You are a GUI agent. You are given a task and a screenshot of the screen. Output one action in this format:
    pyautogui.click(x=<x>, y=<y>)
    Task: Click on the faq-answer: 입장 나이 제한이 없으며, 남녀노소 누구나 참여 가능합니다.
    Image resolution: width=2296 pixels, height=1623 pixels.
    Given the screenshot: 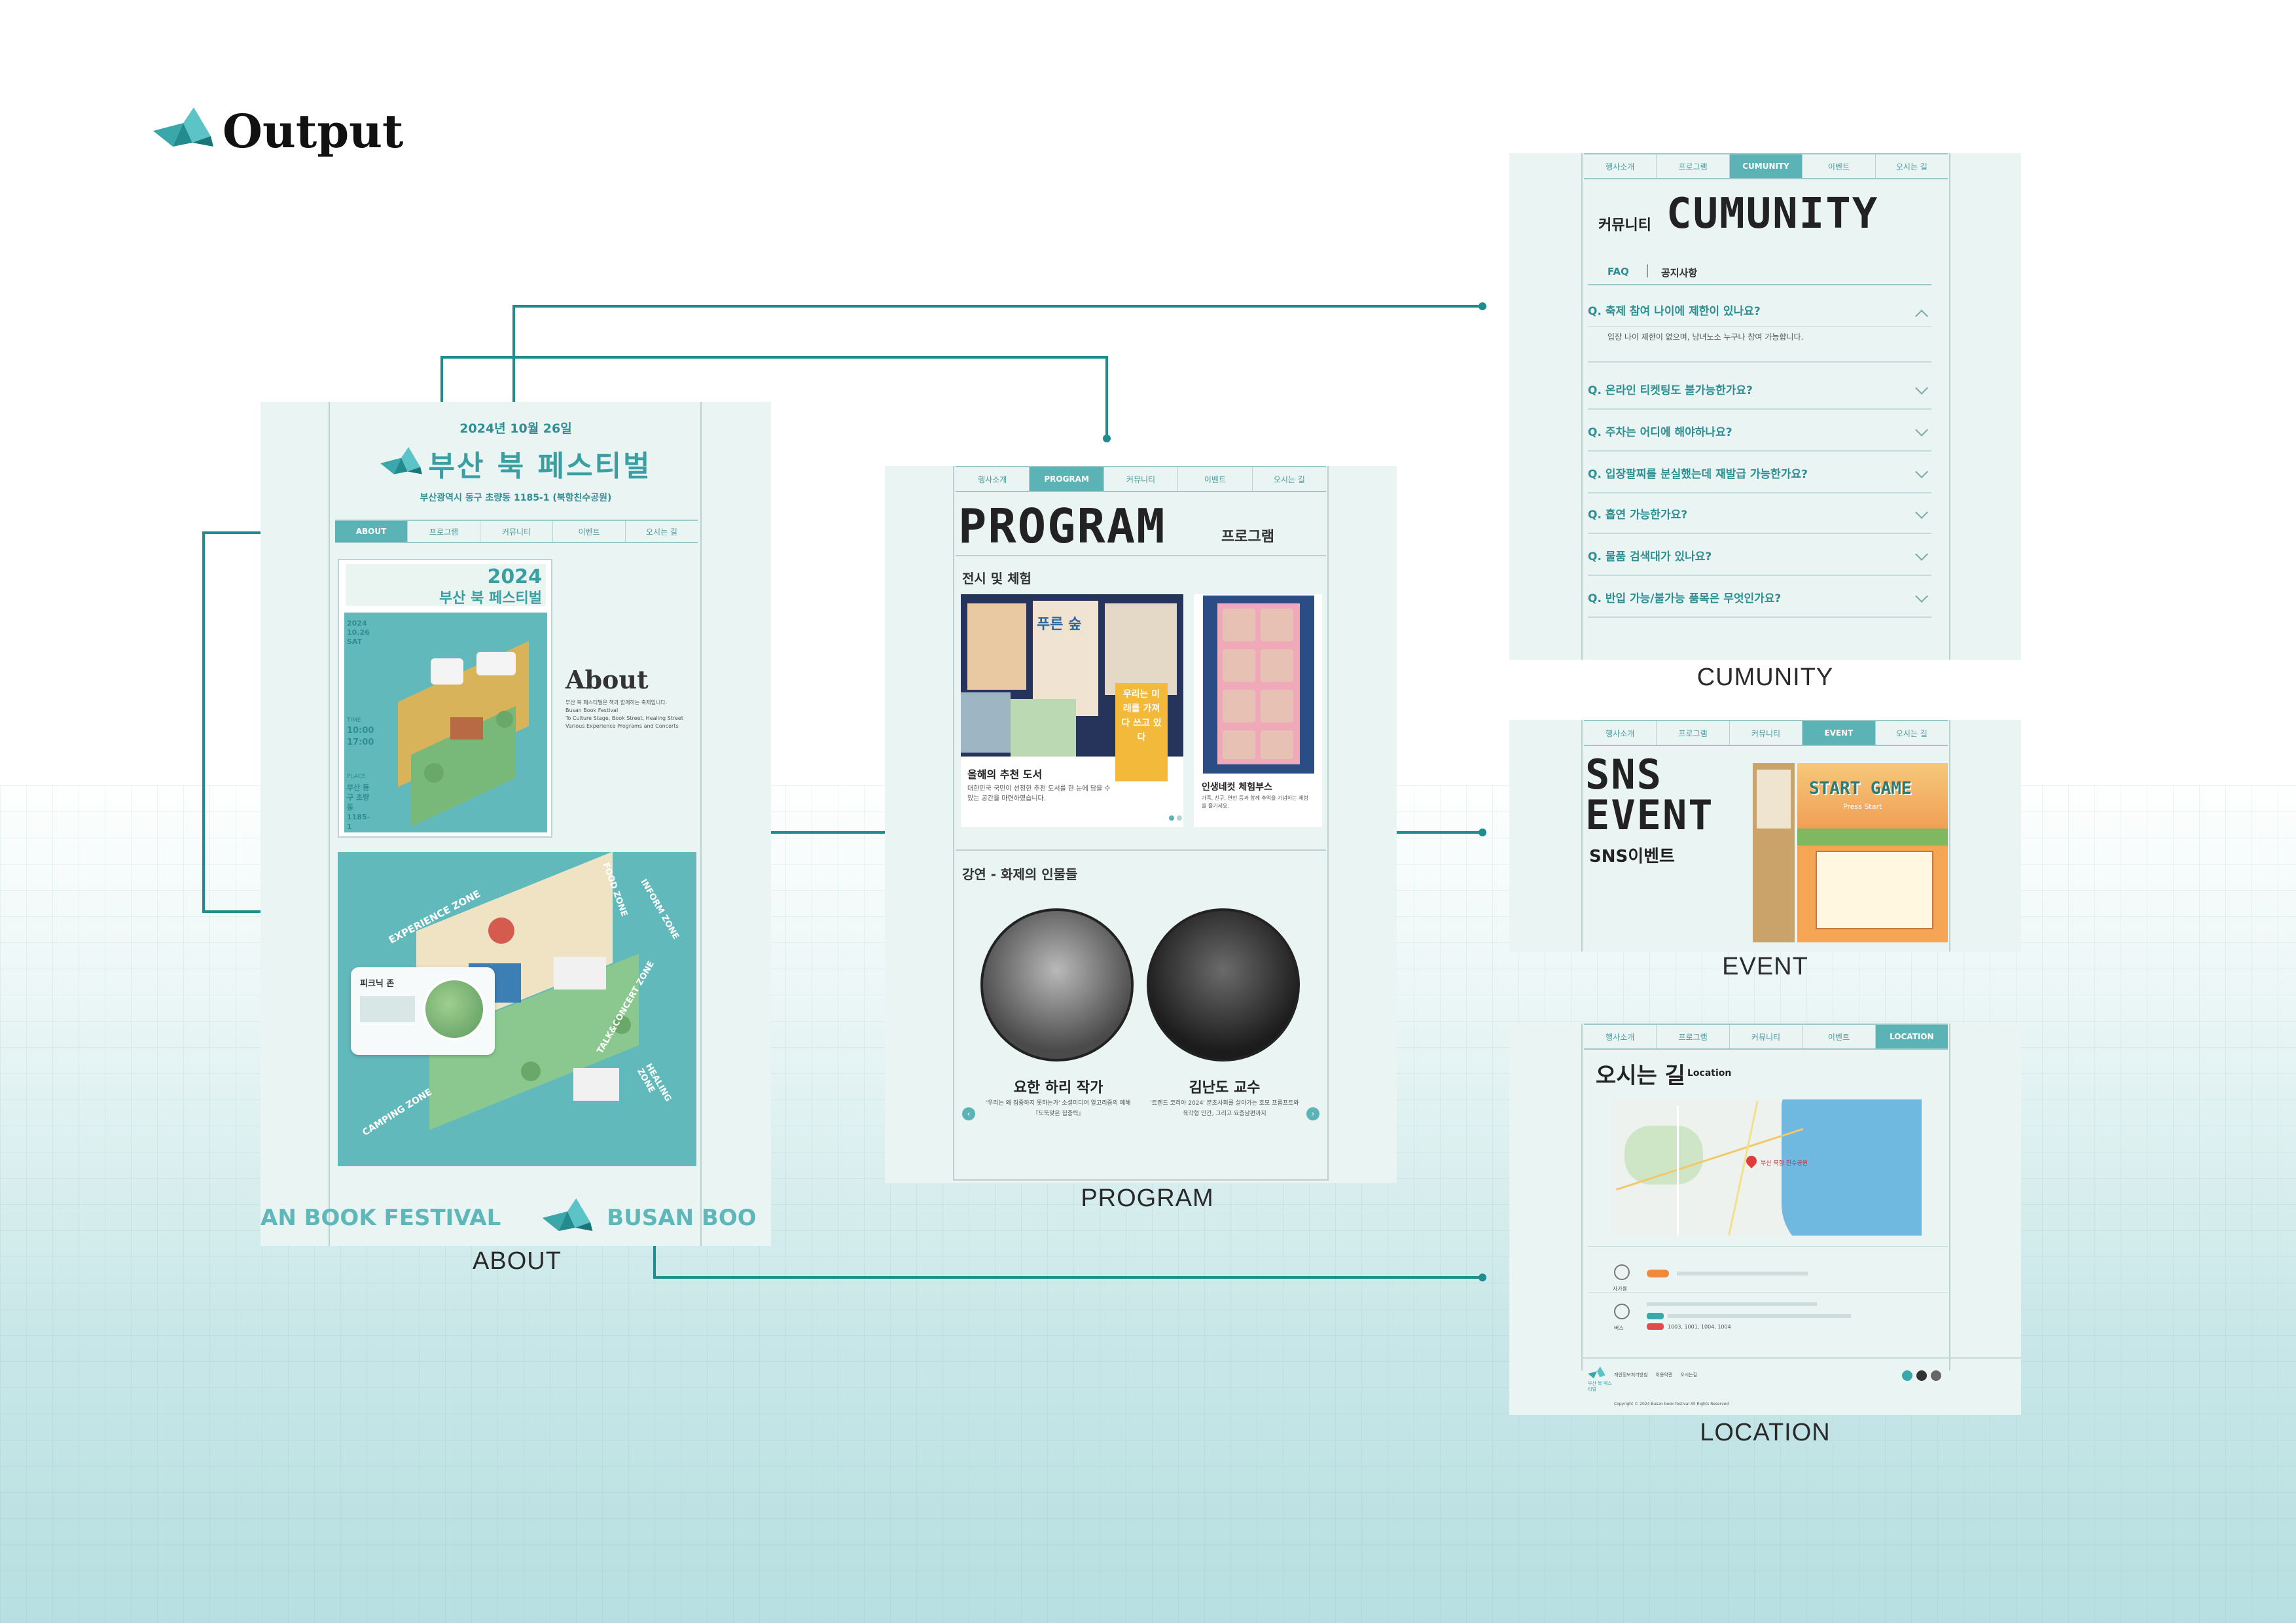 What is the action you would take?
    pyautogui.click(x=1705, y=337)
    